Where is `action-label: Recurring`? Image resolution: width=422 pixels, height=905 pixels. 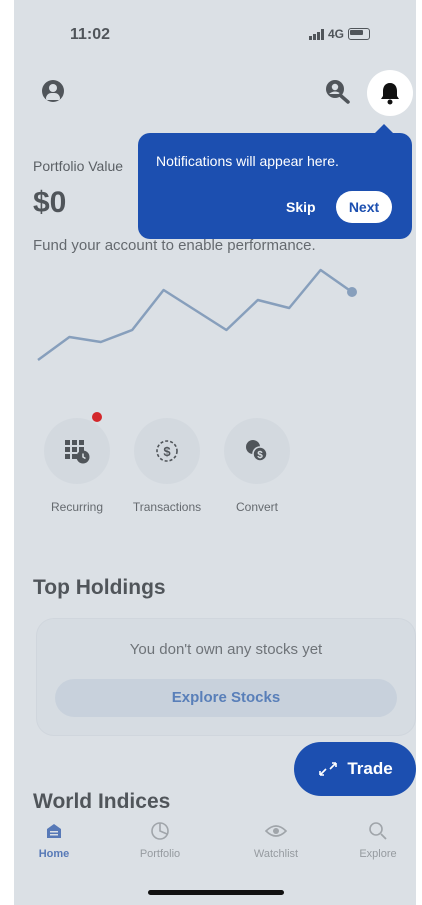
action-label: Recurring is located at coordinates (77, 507).